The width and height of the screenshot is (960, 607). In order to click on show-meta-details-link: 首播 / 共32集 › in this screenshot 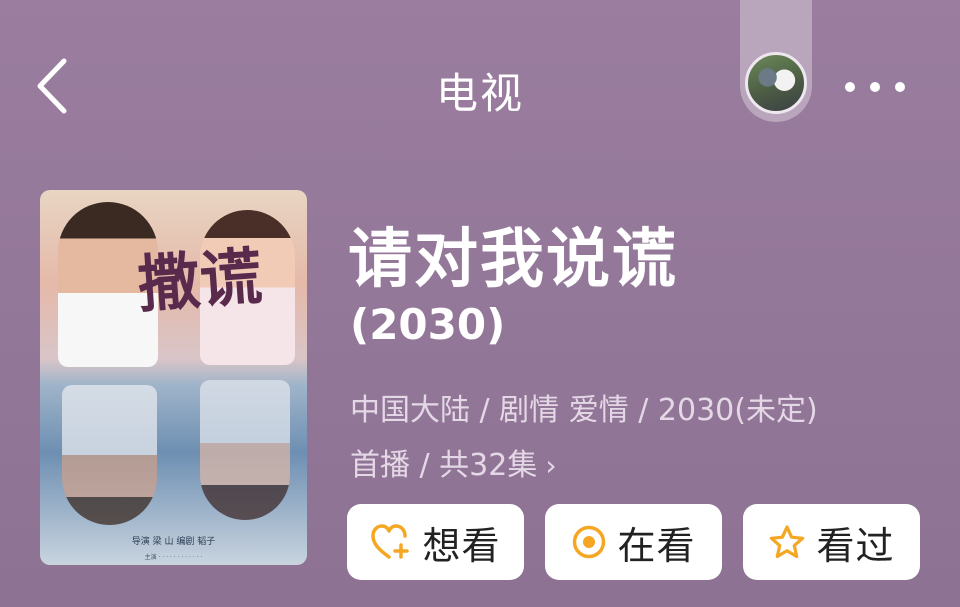, I will do `click(453, 462)`.